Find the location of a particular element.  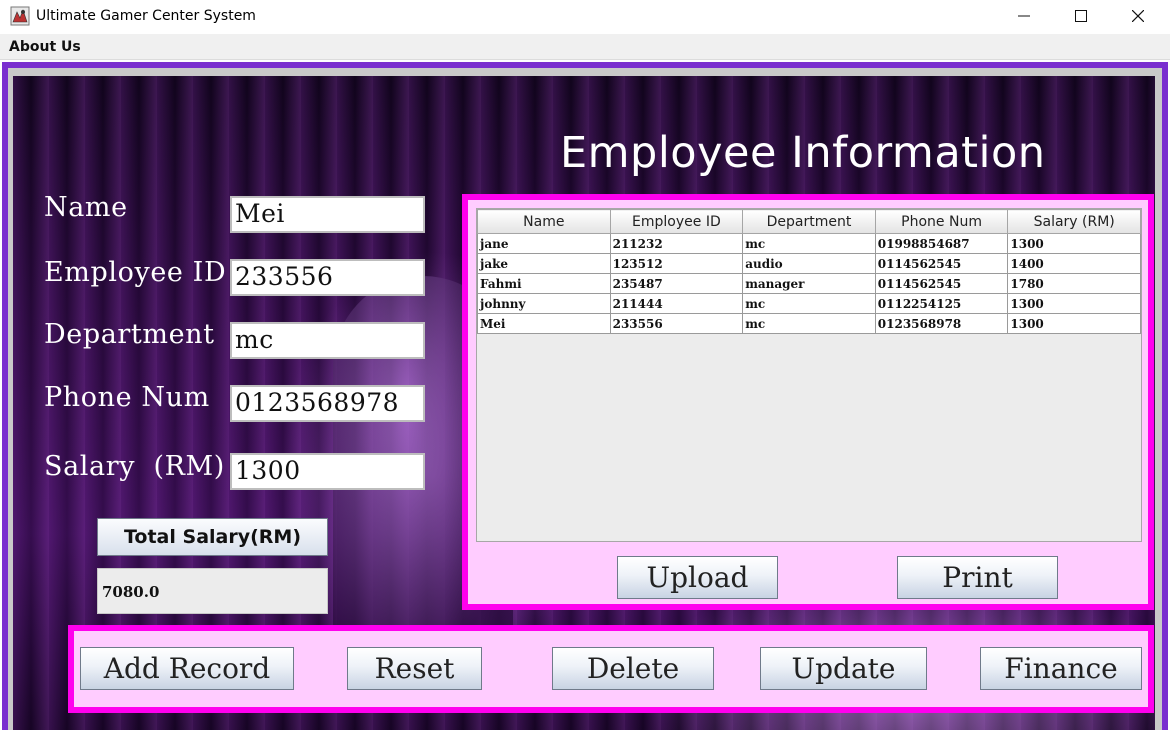

table-cell: 235487 is located at coordinates (676, 283).